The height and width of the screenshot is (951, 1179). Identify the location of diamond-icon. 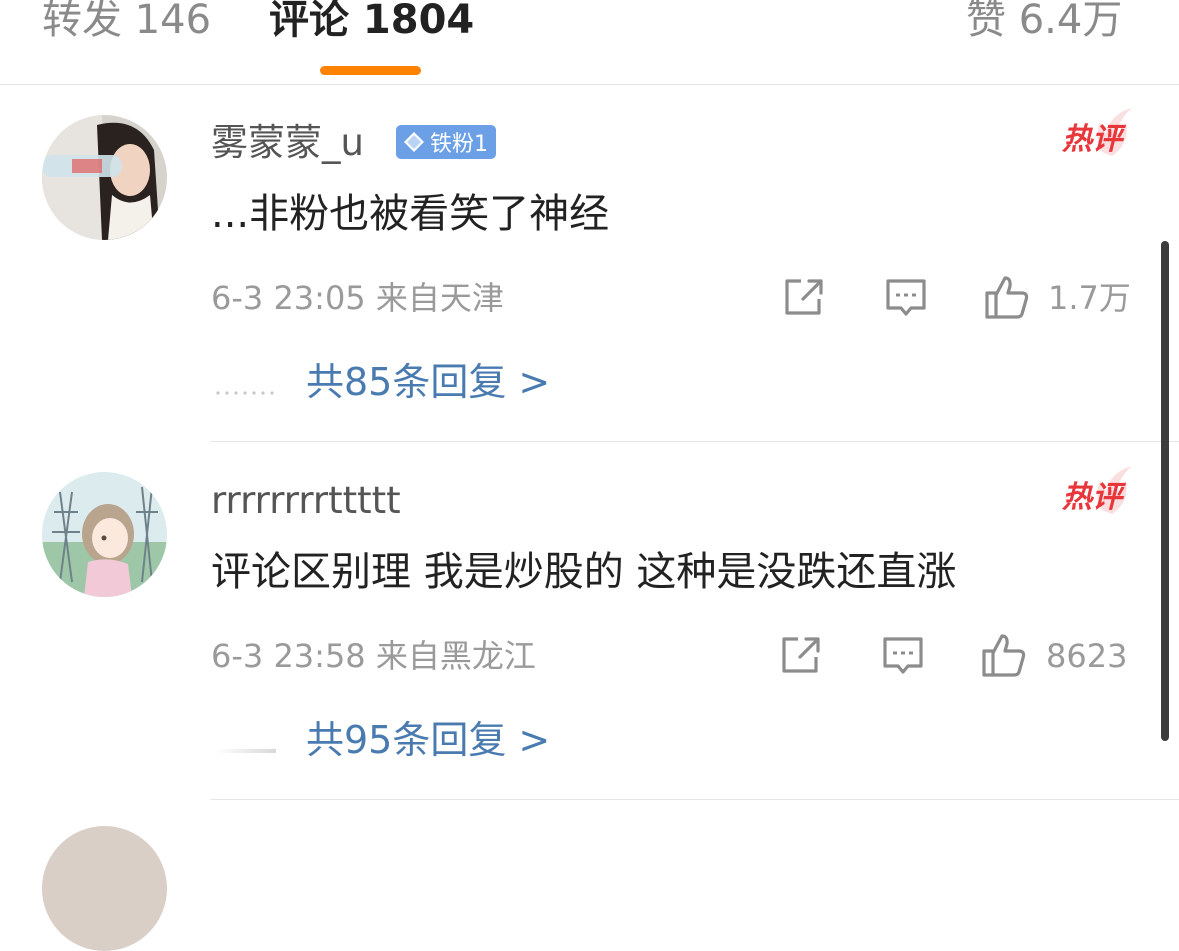
(414, 142).